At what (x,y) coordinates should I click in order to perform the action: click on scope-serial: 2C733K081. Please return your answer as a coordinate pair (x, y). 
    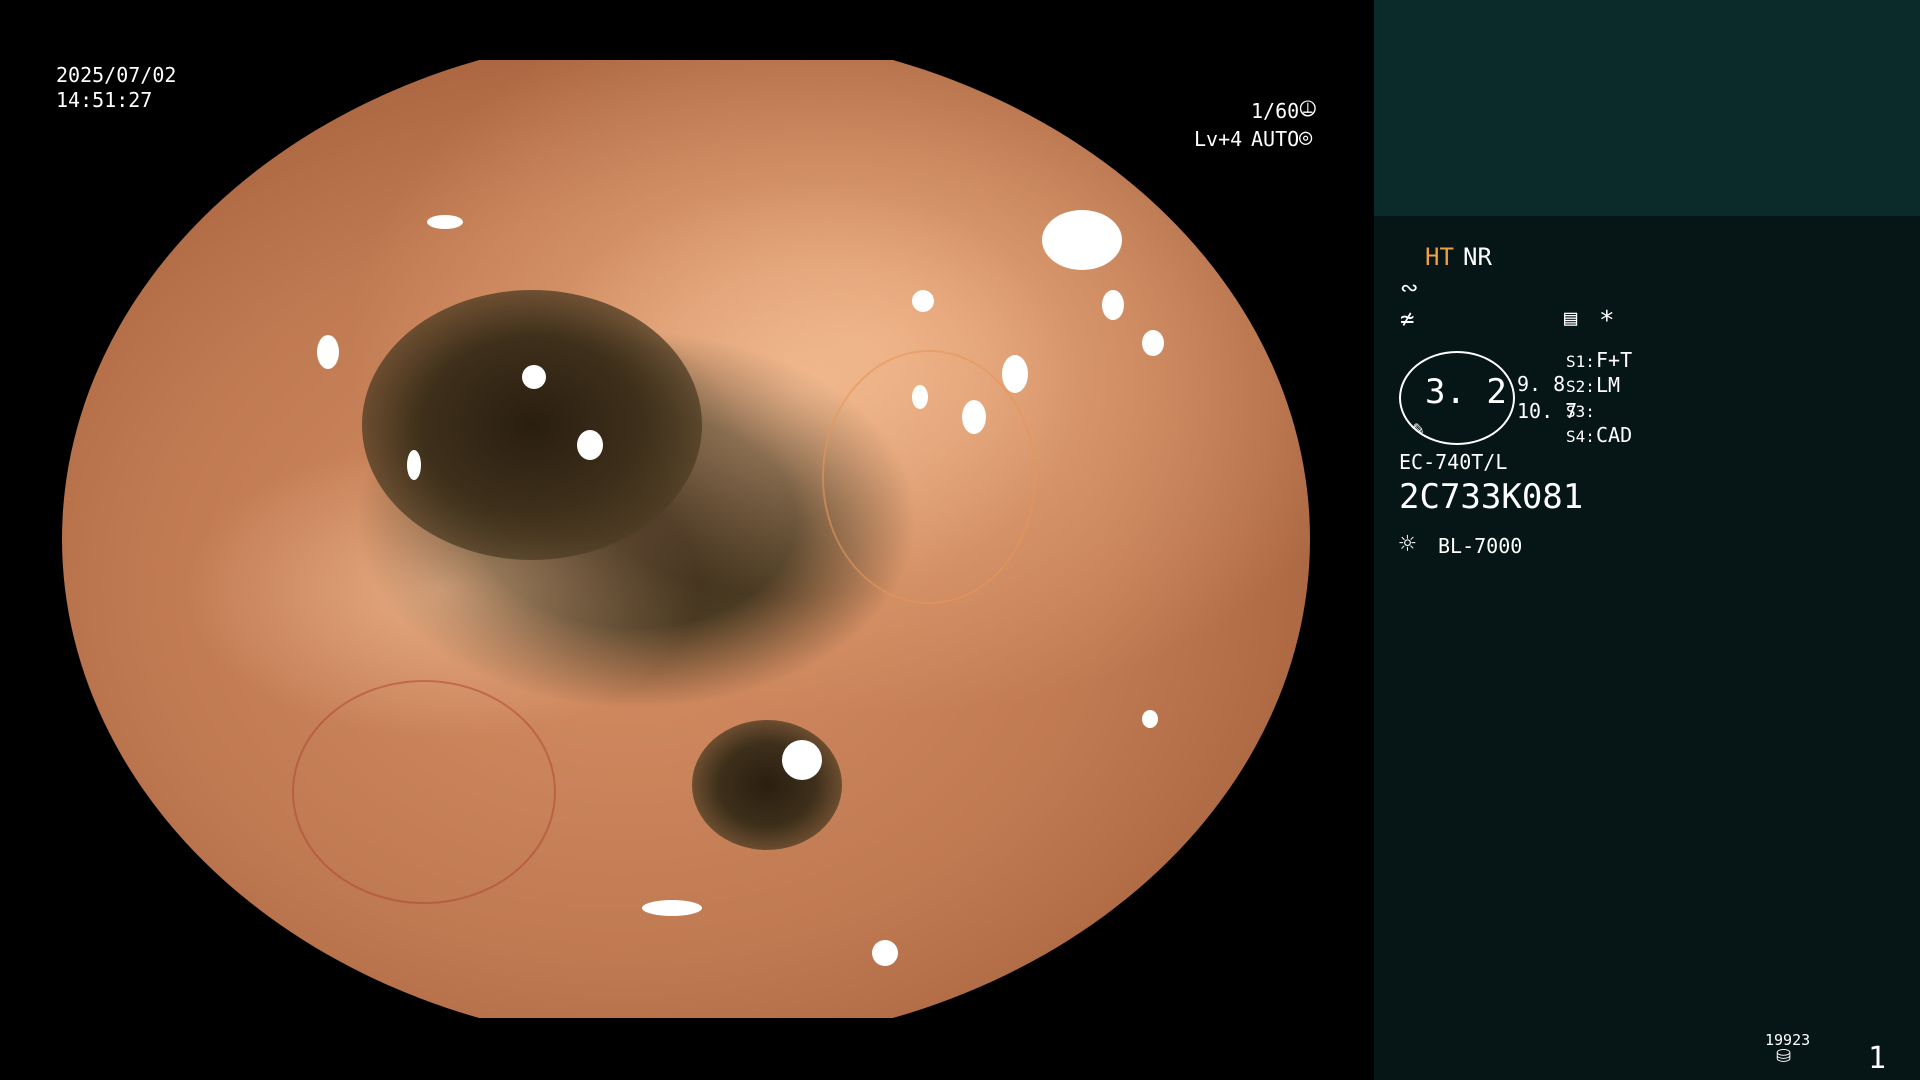
    Looking at the image, I should click on (1491, 497).